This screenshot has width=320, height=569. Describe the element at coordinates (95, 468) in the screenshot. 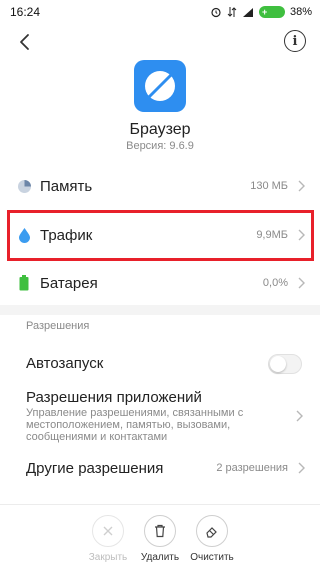

I see `other-permissions-label: Другие разрешения` at that location.